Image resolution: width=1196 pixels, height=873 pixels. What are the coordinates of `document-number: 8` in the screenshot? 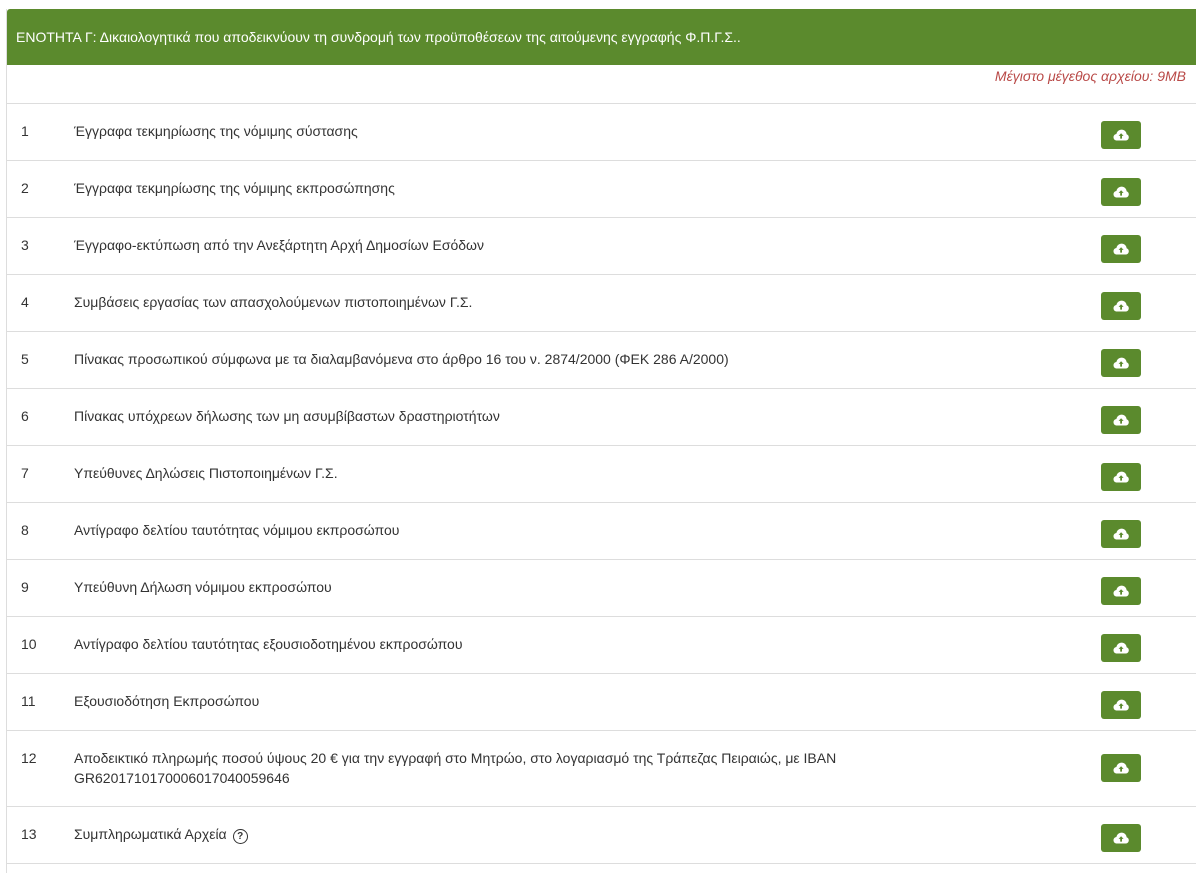 It's located at (25, 530).